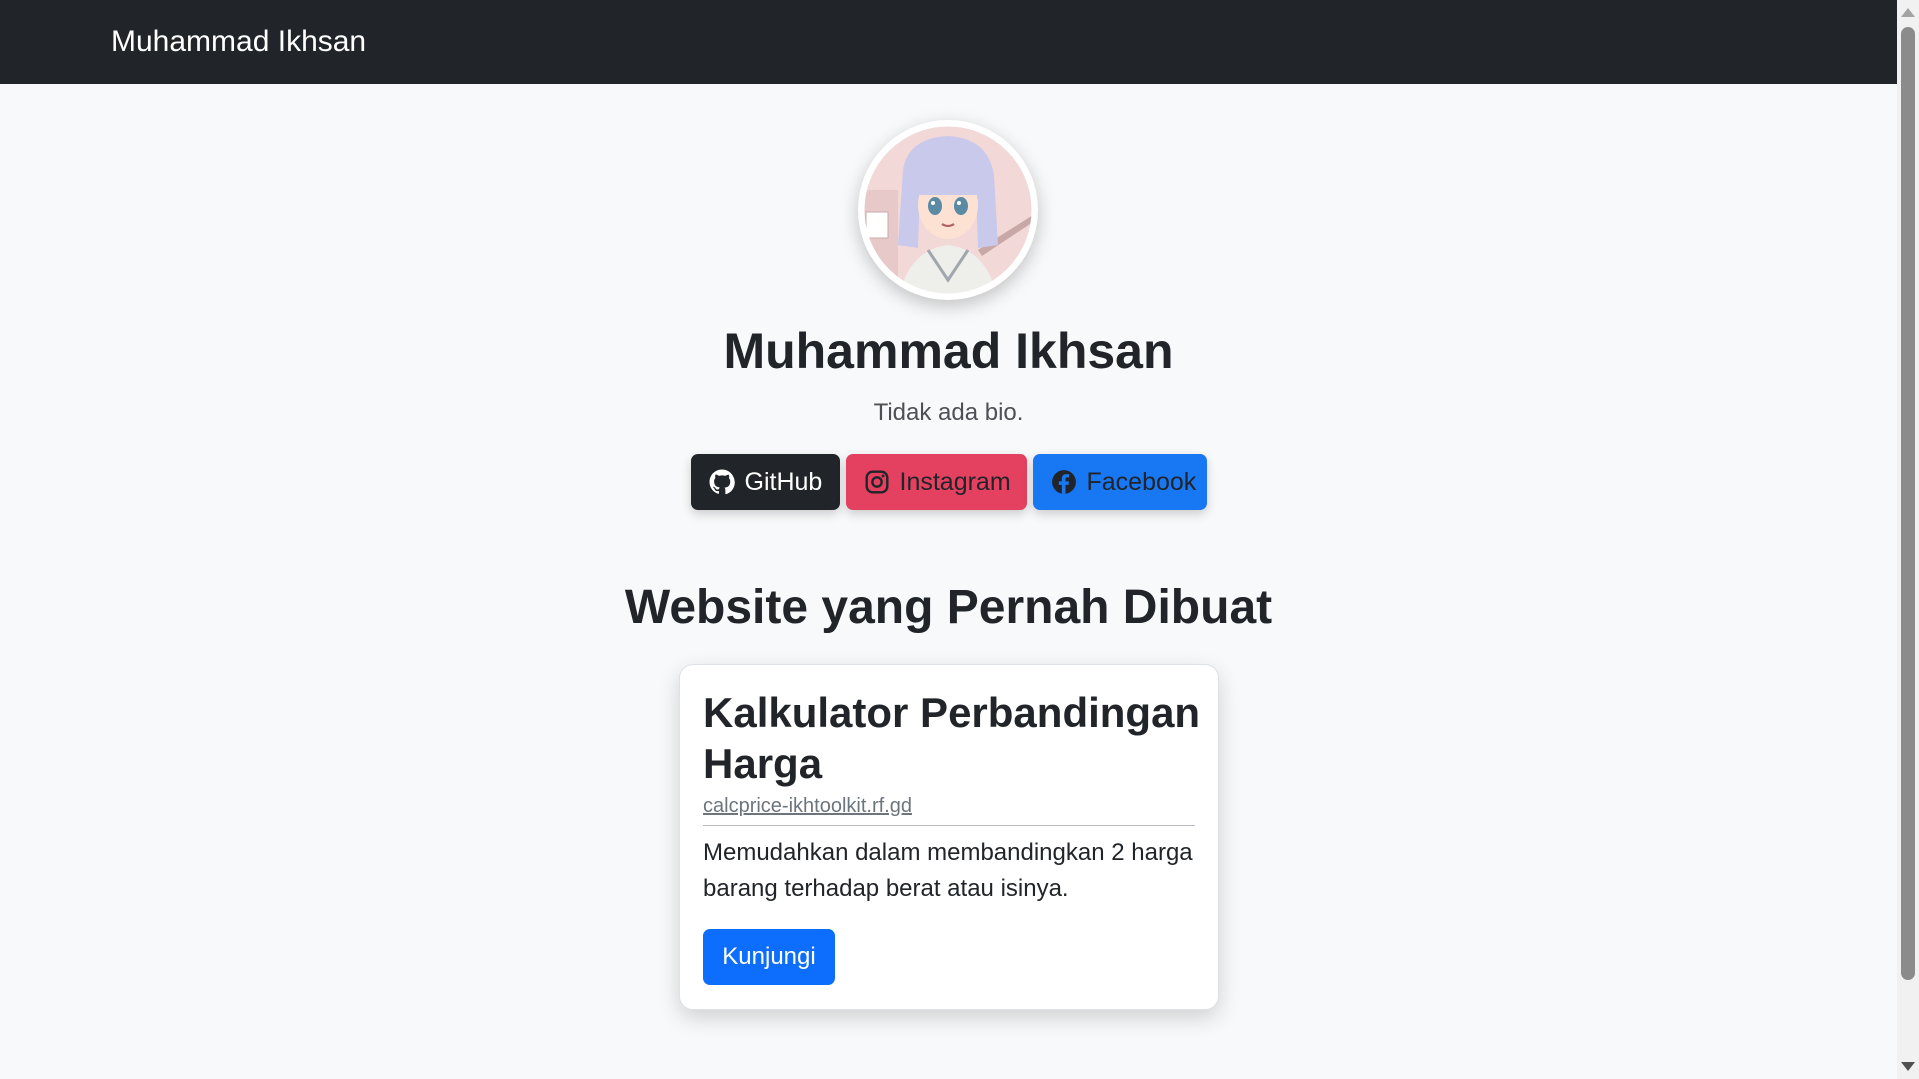 The width and height of the screenshot is (1919, 1079). Describe the element at coordinates (949, 825) in the screenshot. I see `card-divider` at that location.